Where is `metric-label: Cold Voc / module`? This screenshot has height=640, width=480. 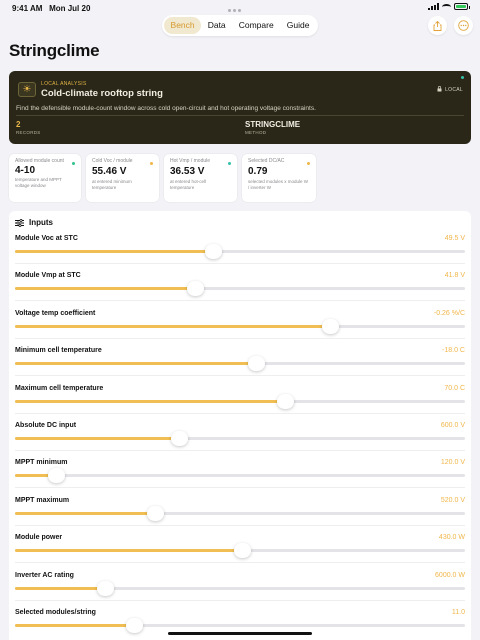 metric-label: Cold Voc / module is located at coordinates (112, 161).